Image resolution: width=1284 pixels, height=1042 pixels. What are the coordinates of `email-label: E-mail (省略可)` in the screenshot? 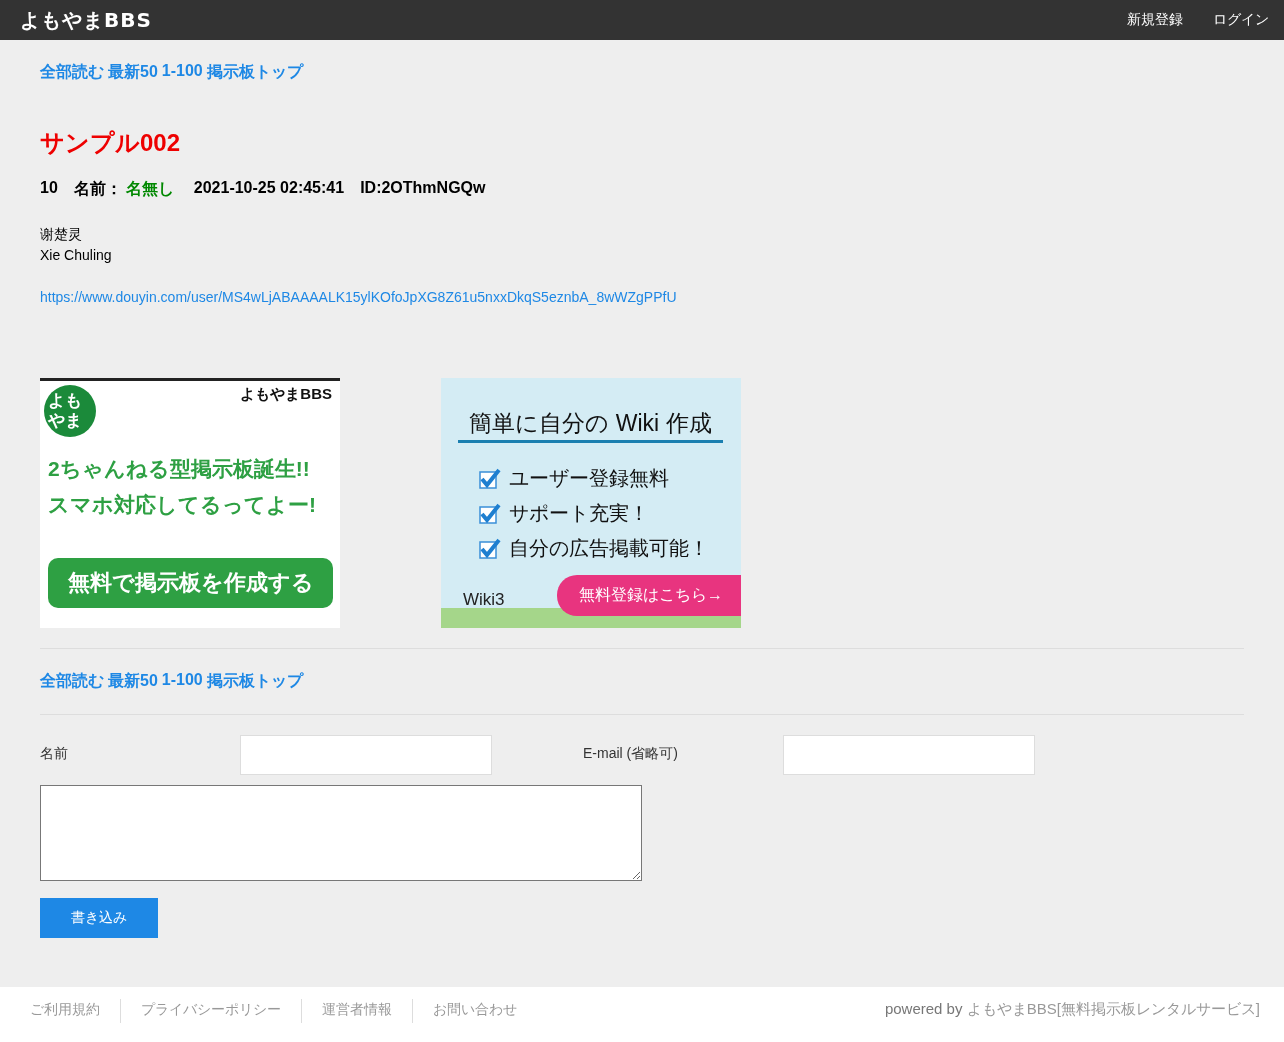 It's located at (631, 753).